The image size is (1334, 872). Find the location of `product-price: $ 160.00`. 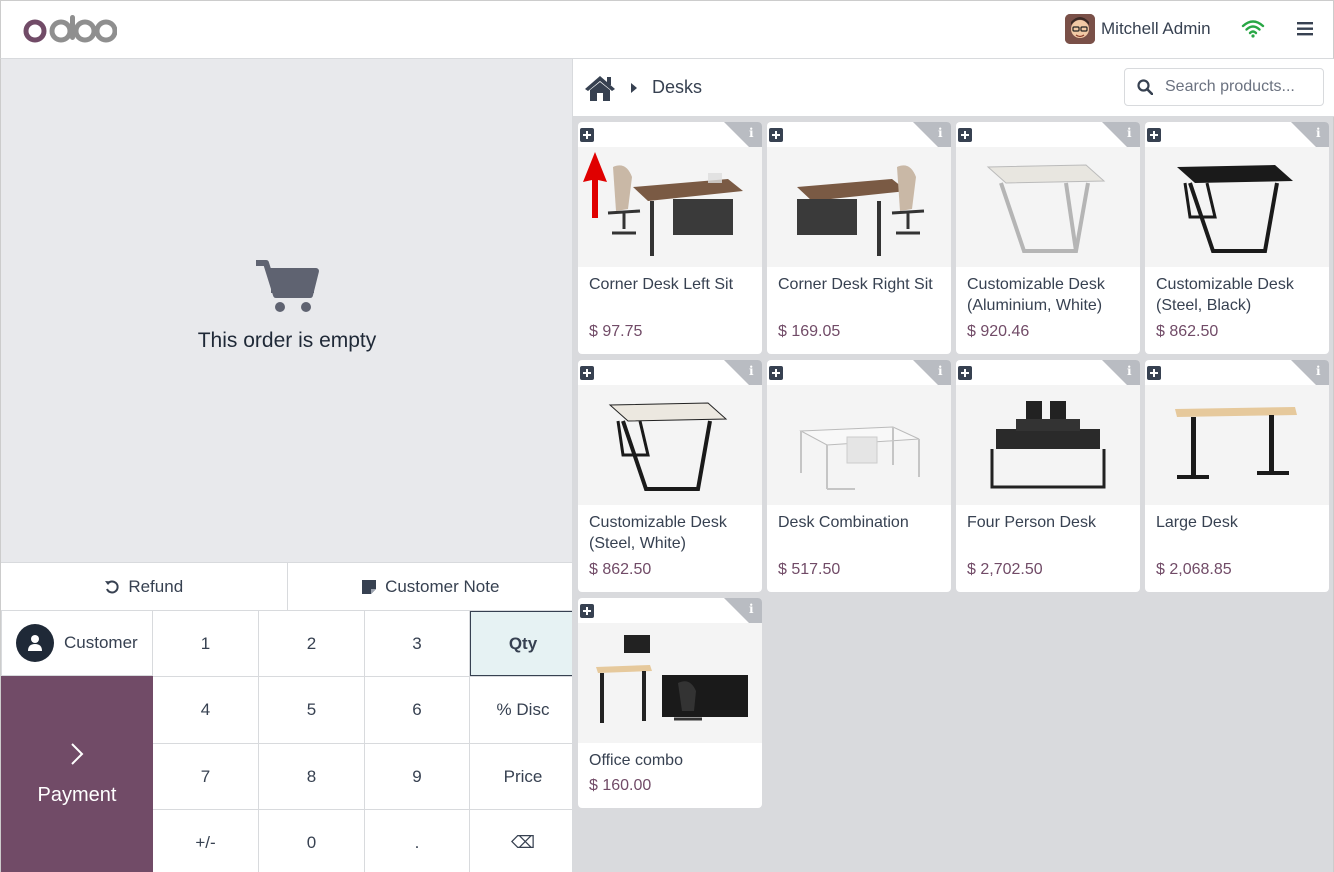

product-price: $ 160.00 is located at coordinates (620, 785).